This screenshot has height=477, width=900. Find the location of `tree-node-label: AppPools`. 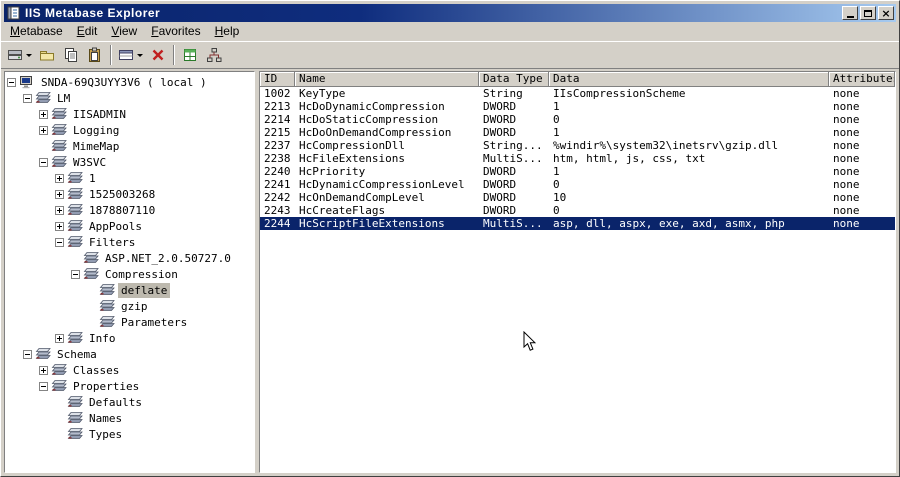

tree-node-label: AppPools is located at coordinates (115, 226).